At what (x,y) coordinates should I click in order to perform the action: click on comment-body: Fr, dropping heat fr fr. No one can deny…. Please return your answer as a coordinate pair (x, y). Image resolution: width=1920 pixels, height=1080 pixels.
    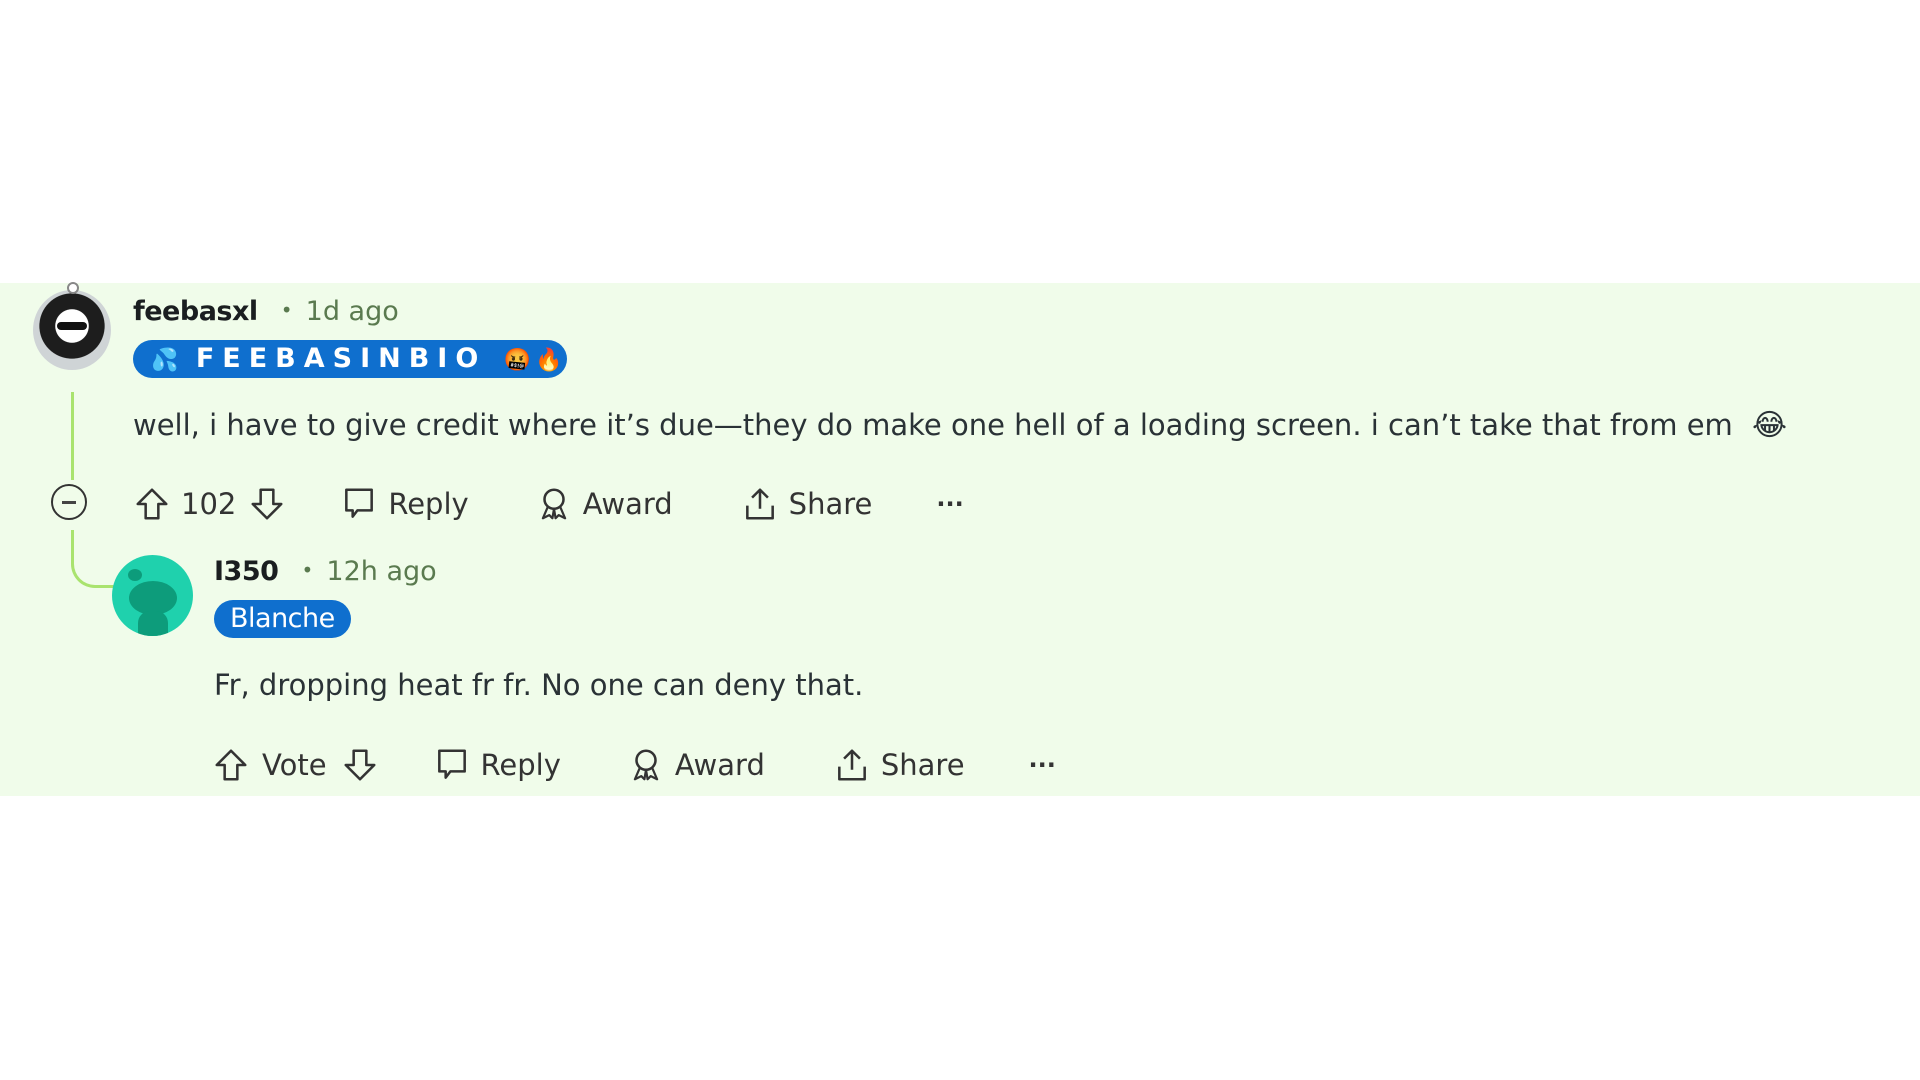
    Looking at the image, I should click on (539, 685).